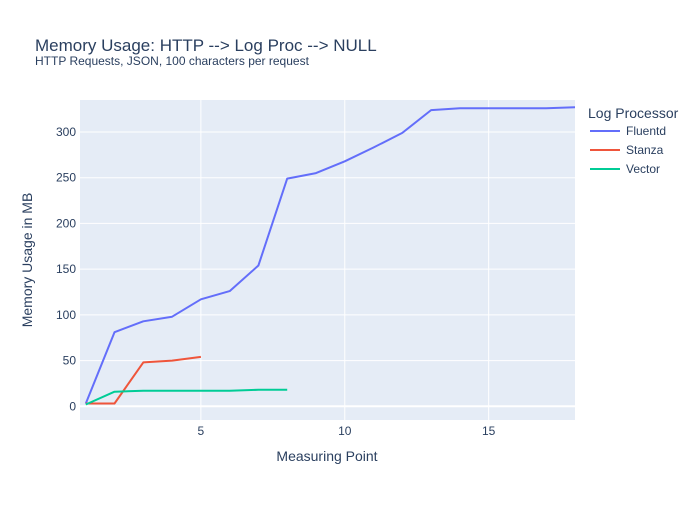 The width and height of the screenshot is (700, 505). I want to click on legend-items: Fluentd Stanza Vector, so click(628, 150).